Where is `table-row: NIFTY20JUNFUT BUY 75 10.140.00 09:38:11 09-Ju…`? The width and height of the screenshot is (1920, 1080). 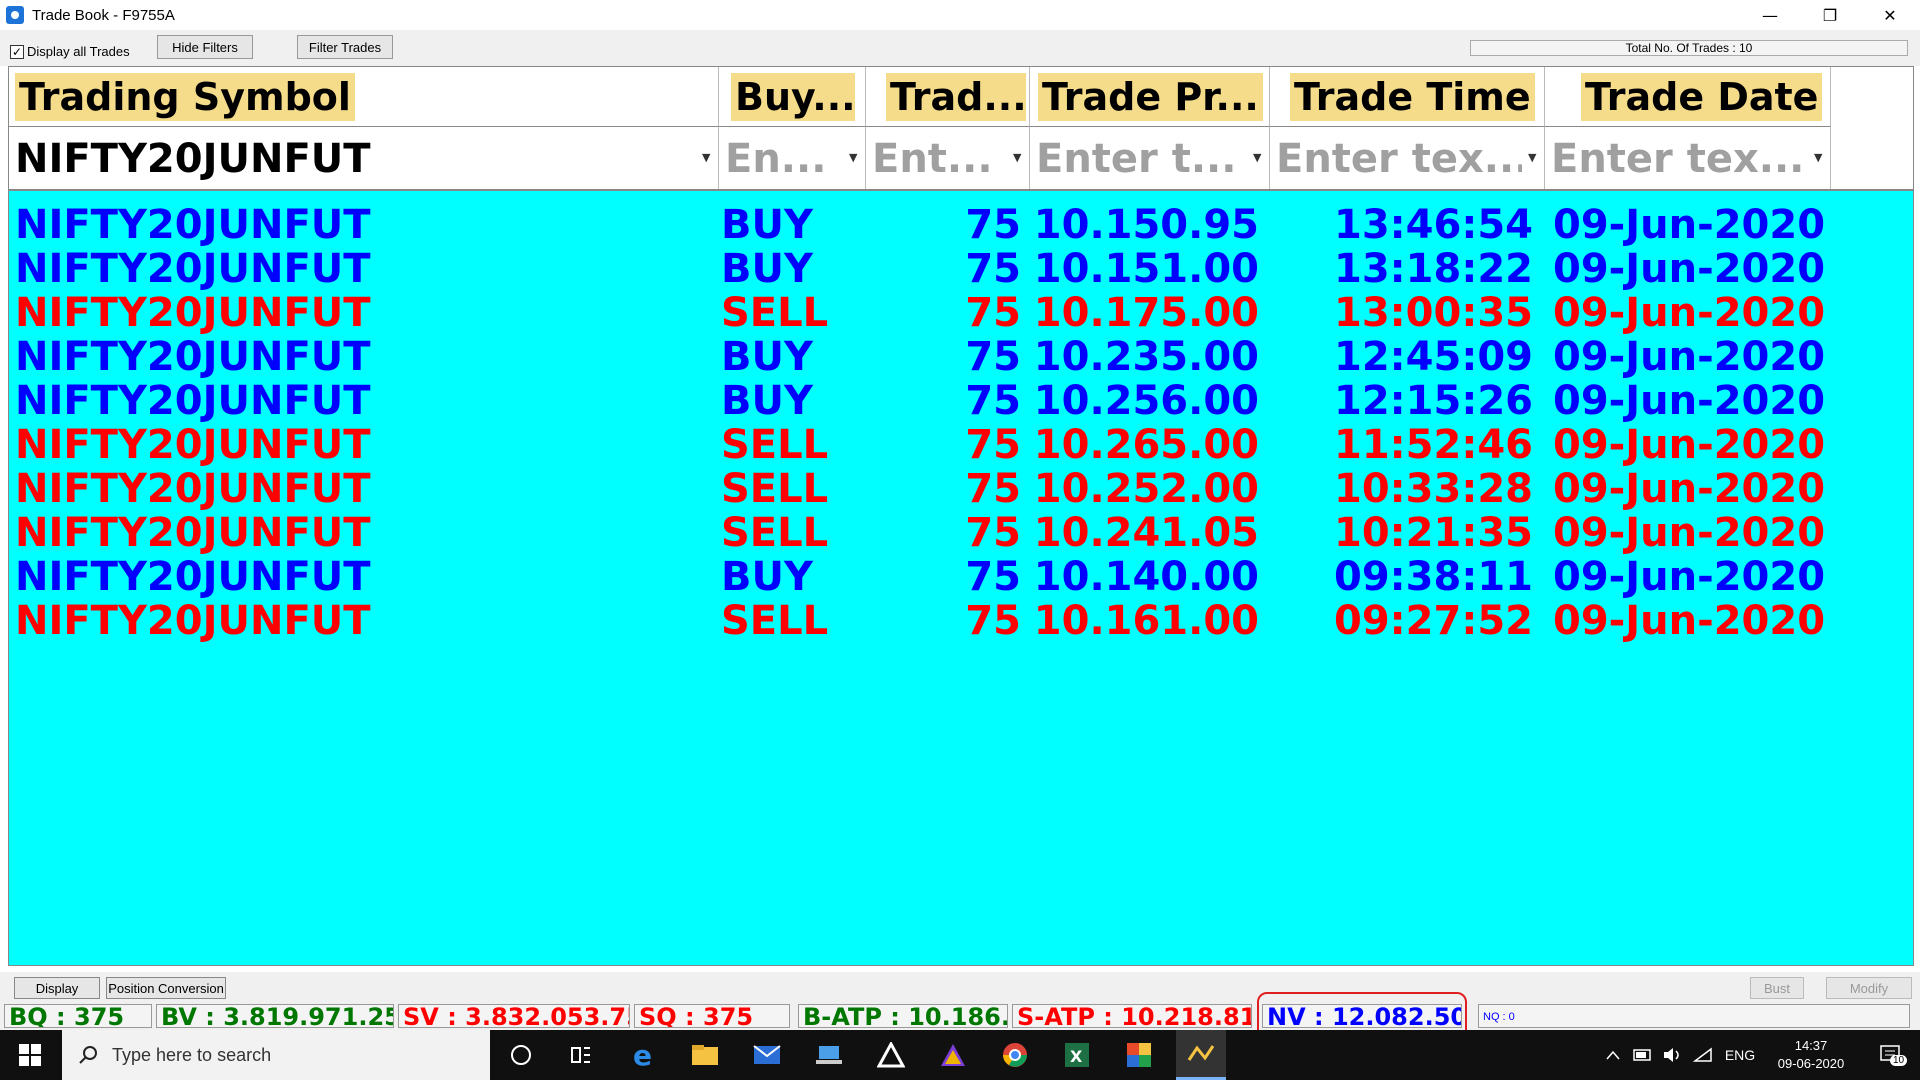 table-row: NIFTY20JUNFUT BUY 75 10.140.00 09:38:11 09-Ju… is located at coordinates (961, 577).